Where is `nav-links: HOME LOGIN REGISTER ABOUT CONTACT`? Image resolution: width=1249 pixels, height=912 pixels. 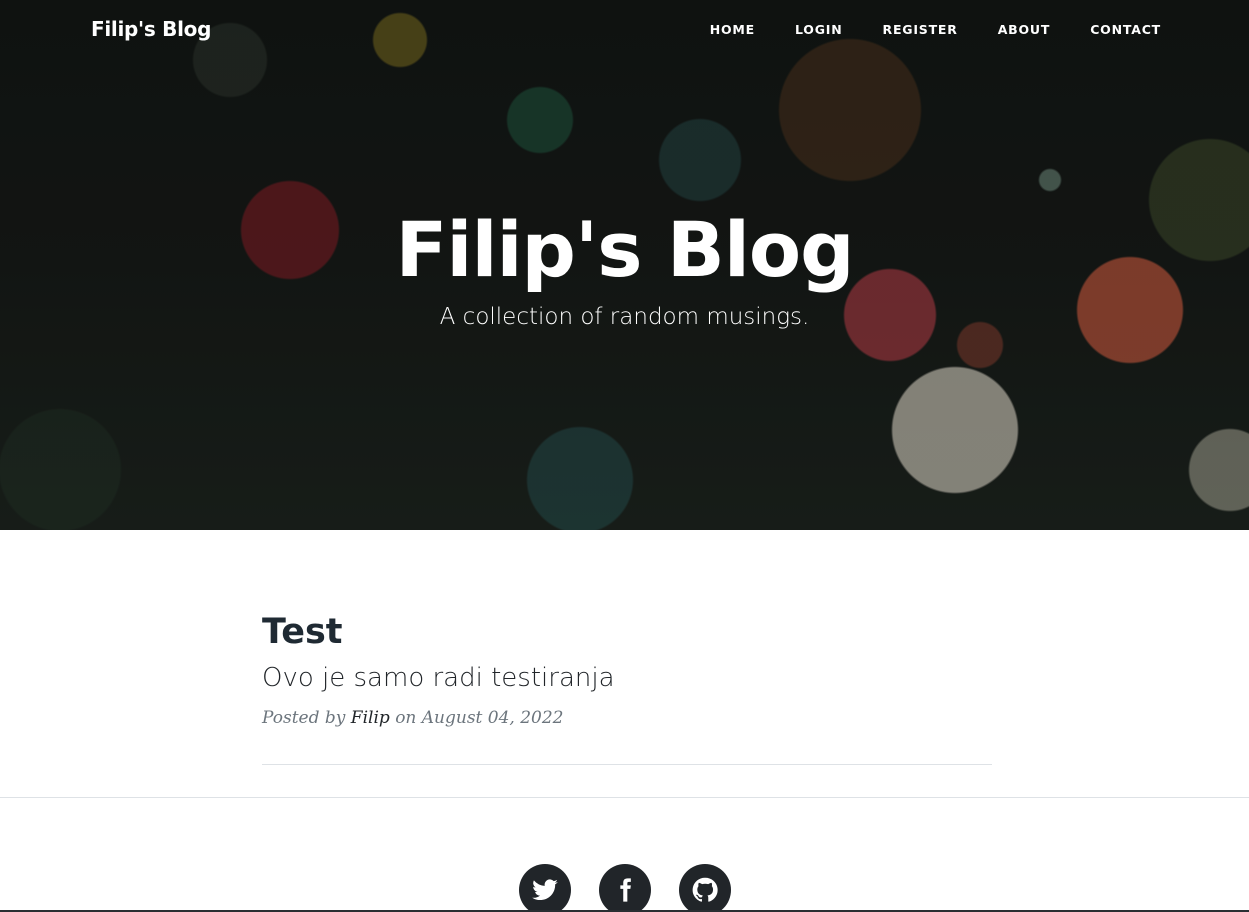 nav-links: HOME LOGIN REGISTER ABOUT CONTACT is located at coordinates (915, 29).